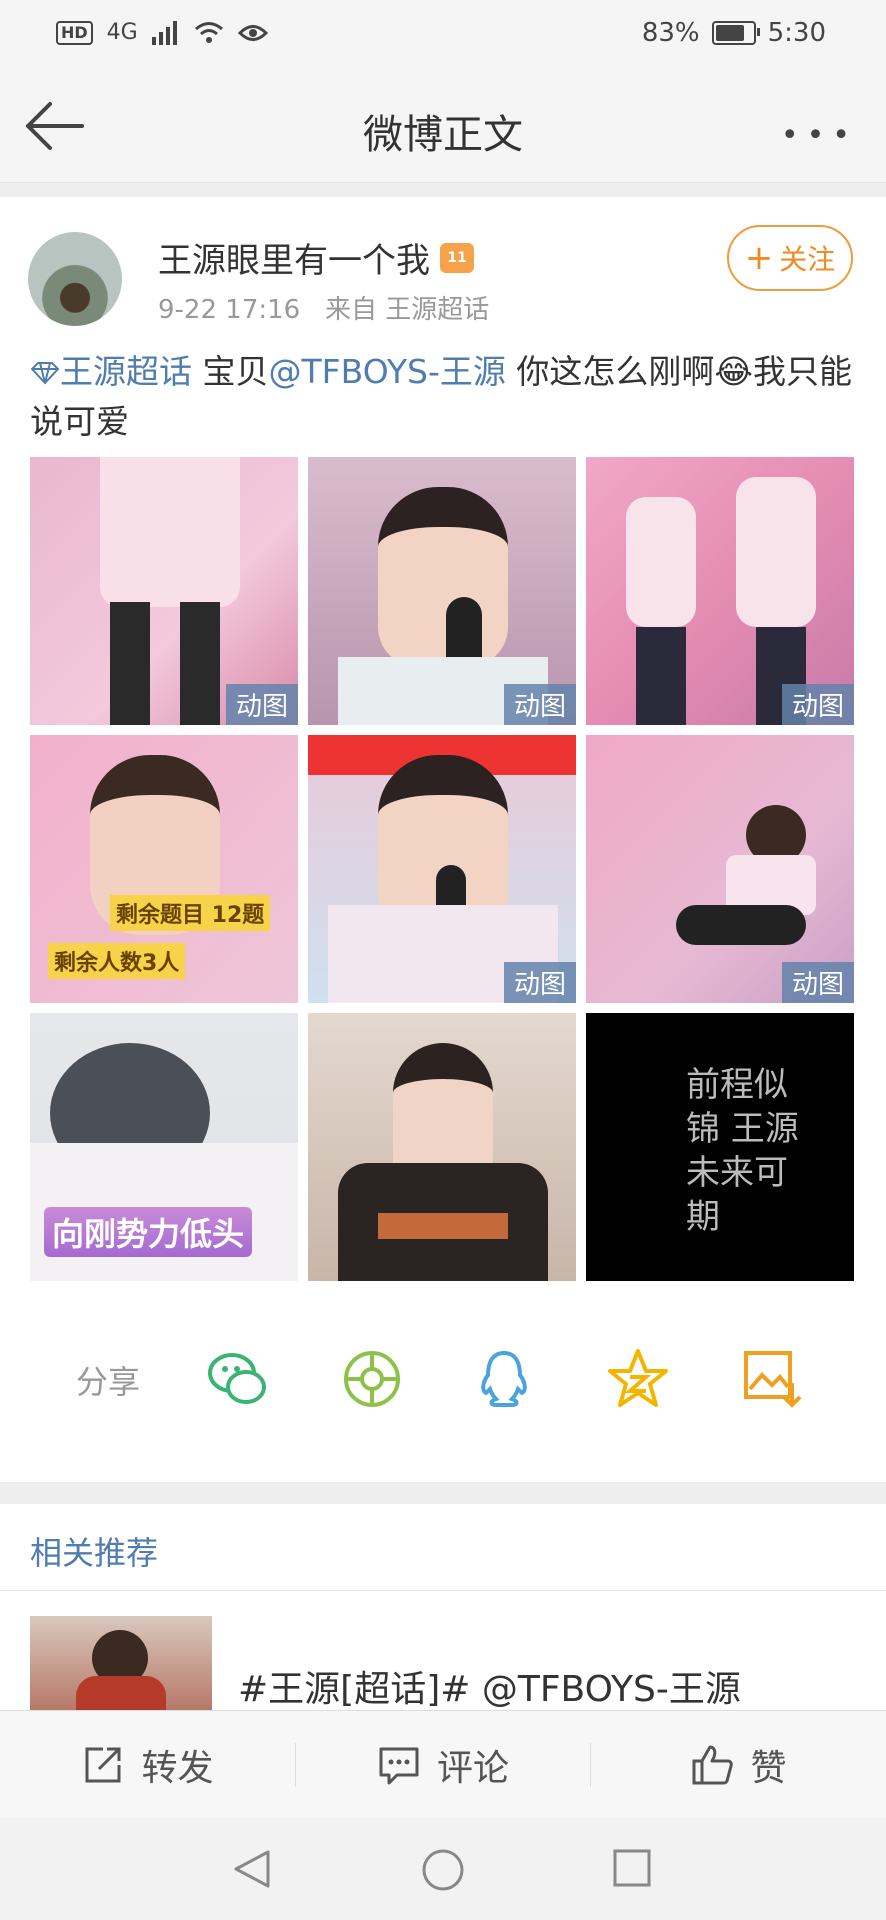 The height and width of the screenshot is (1920, 886). I want to click on post-source: 来自 王源超话, so click(407, 310).